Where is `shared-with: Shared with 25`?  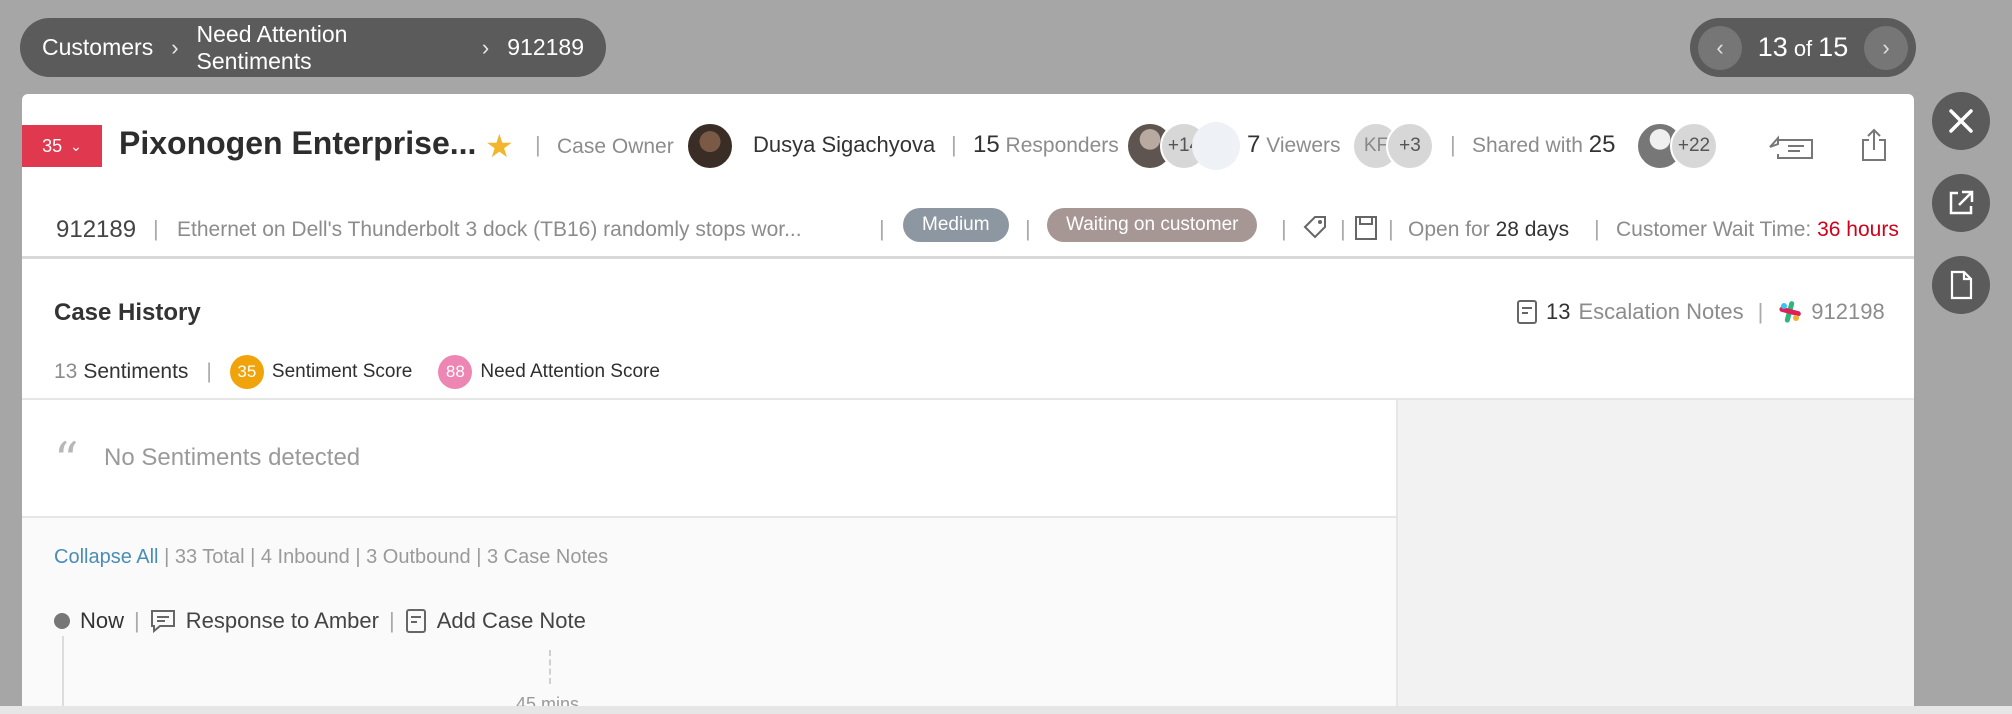
shared-with: Shared with 25 is located at coordinates (1543, 145).